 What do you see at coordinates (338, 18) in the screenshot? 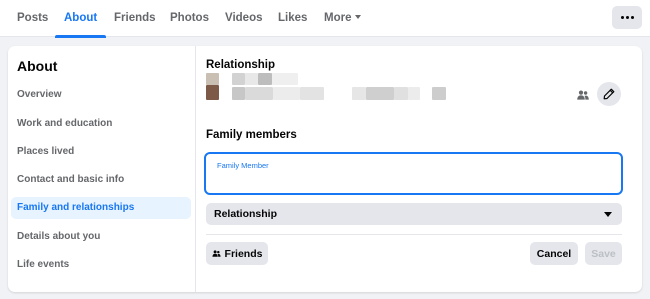
I see `tab-more-label: More` at bounding box center [338, 18].